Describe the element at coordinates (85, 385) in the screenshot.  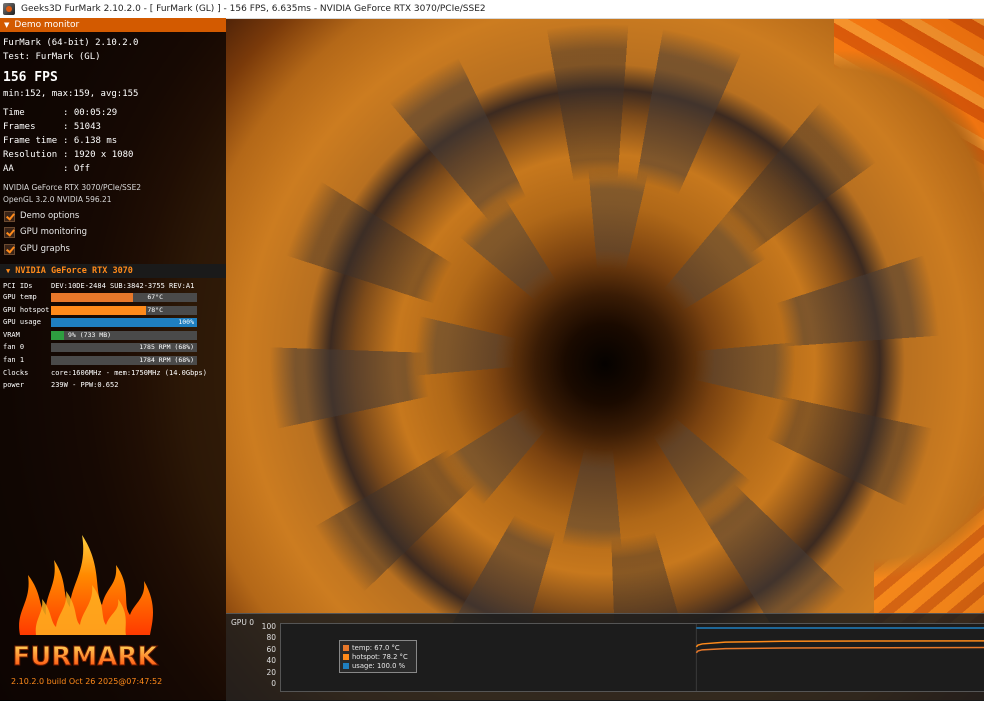
I see `power-value: 239W - PPW:0.652` at that location.